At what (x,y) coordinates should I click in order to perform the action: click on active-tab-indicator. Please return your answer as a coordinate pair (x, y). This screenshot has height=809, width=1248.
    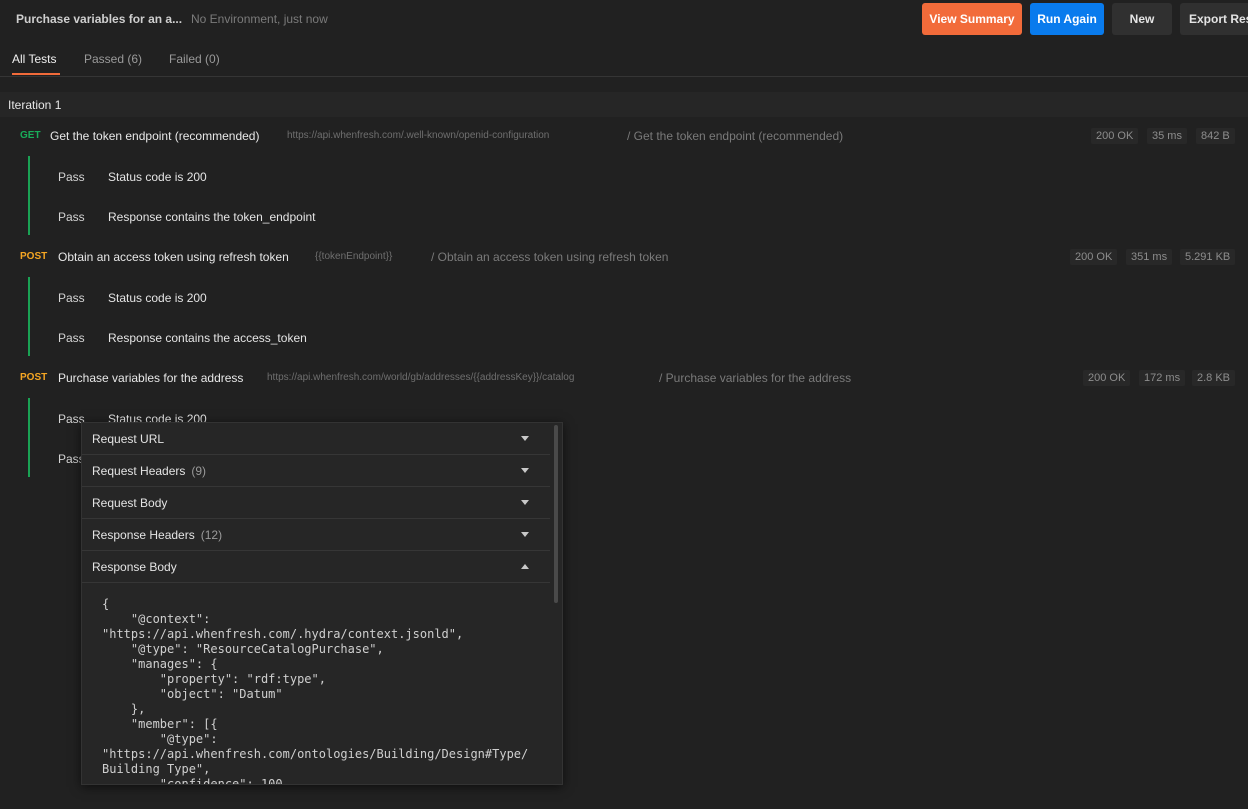
    Looking at the image, I should click on (36, 74).